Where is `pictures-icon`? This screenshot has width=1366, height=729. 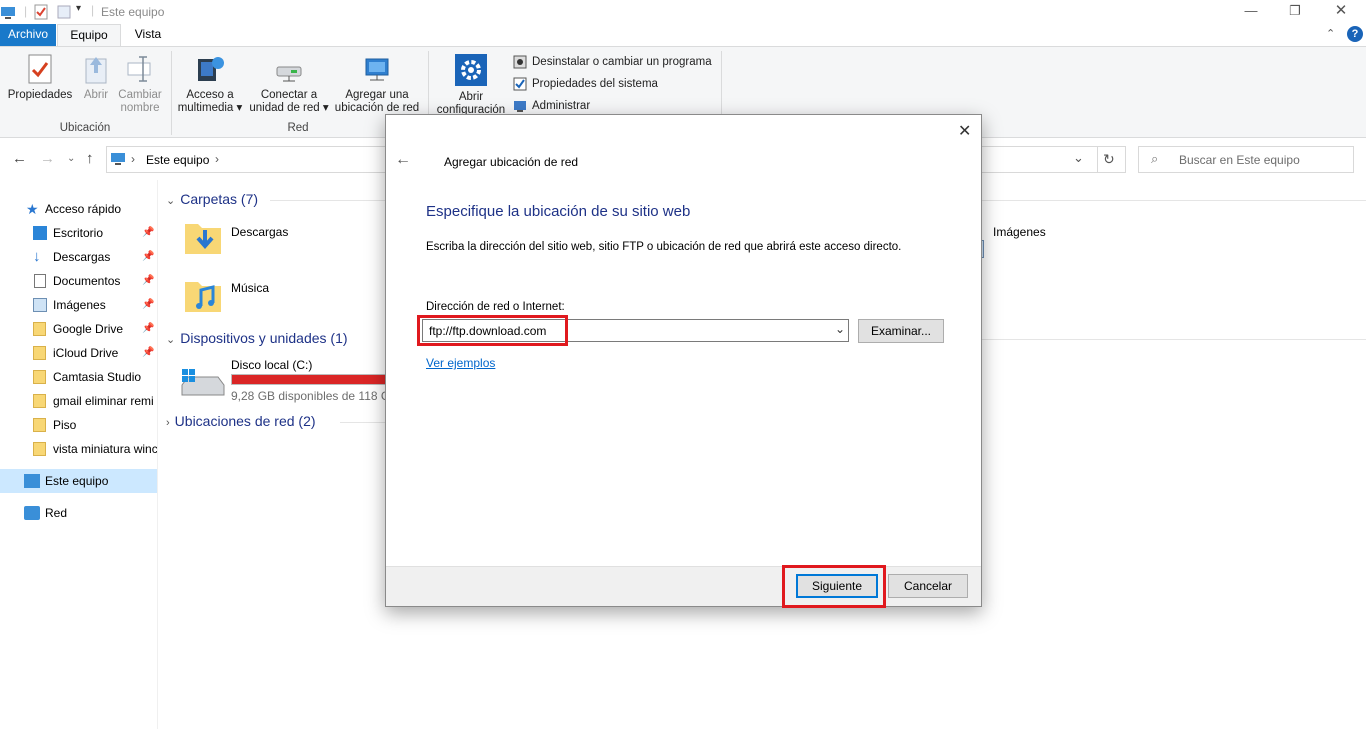 pictures-icon is located at coordinates (40, 305).